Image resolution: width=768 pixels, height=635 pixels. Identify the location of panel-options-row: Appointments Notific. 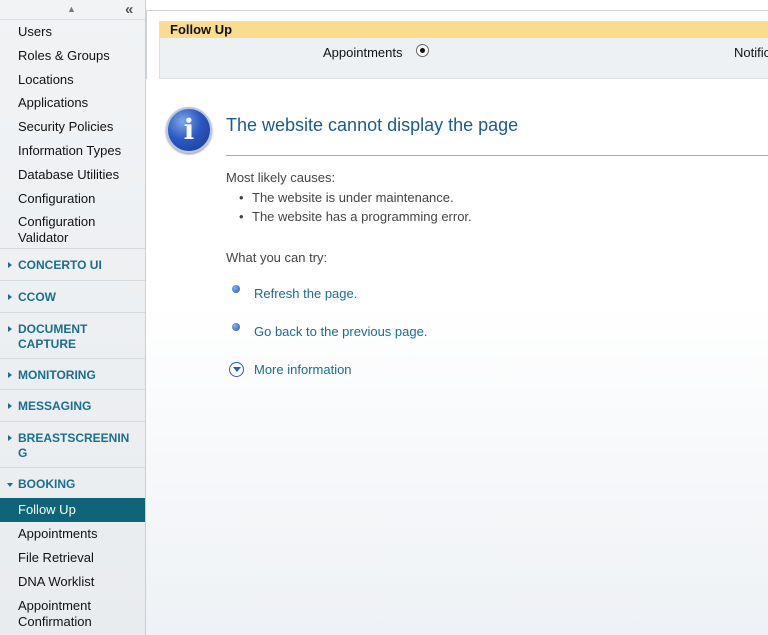
(464, 53).